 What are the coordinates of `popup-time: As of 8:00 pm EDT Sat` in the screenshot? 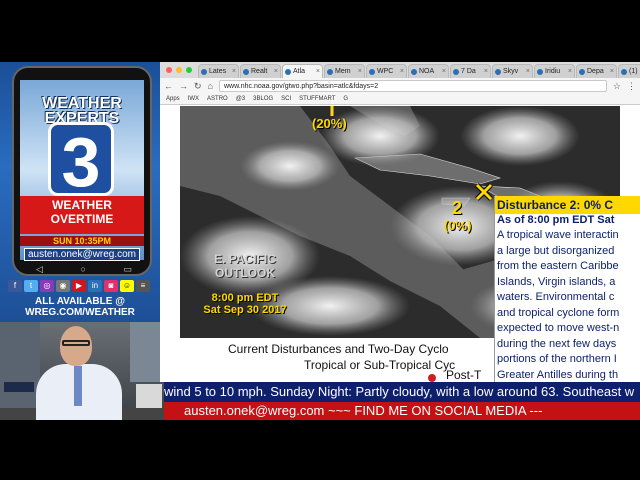 It's located at (556, 220).